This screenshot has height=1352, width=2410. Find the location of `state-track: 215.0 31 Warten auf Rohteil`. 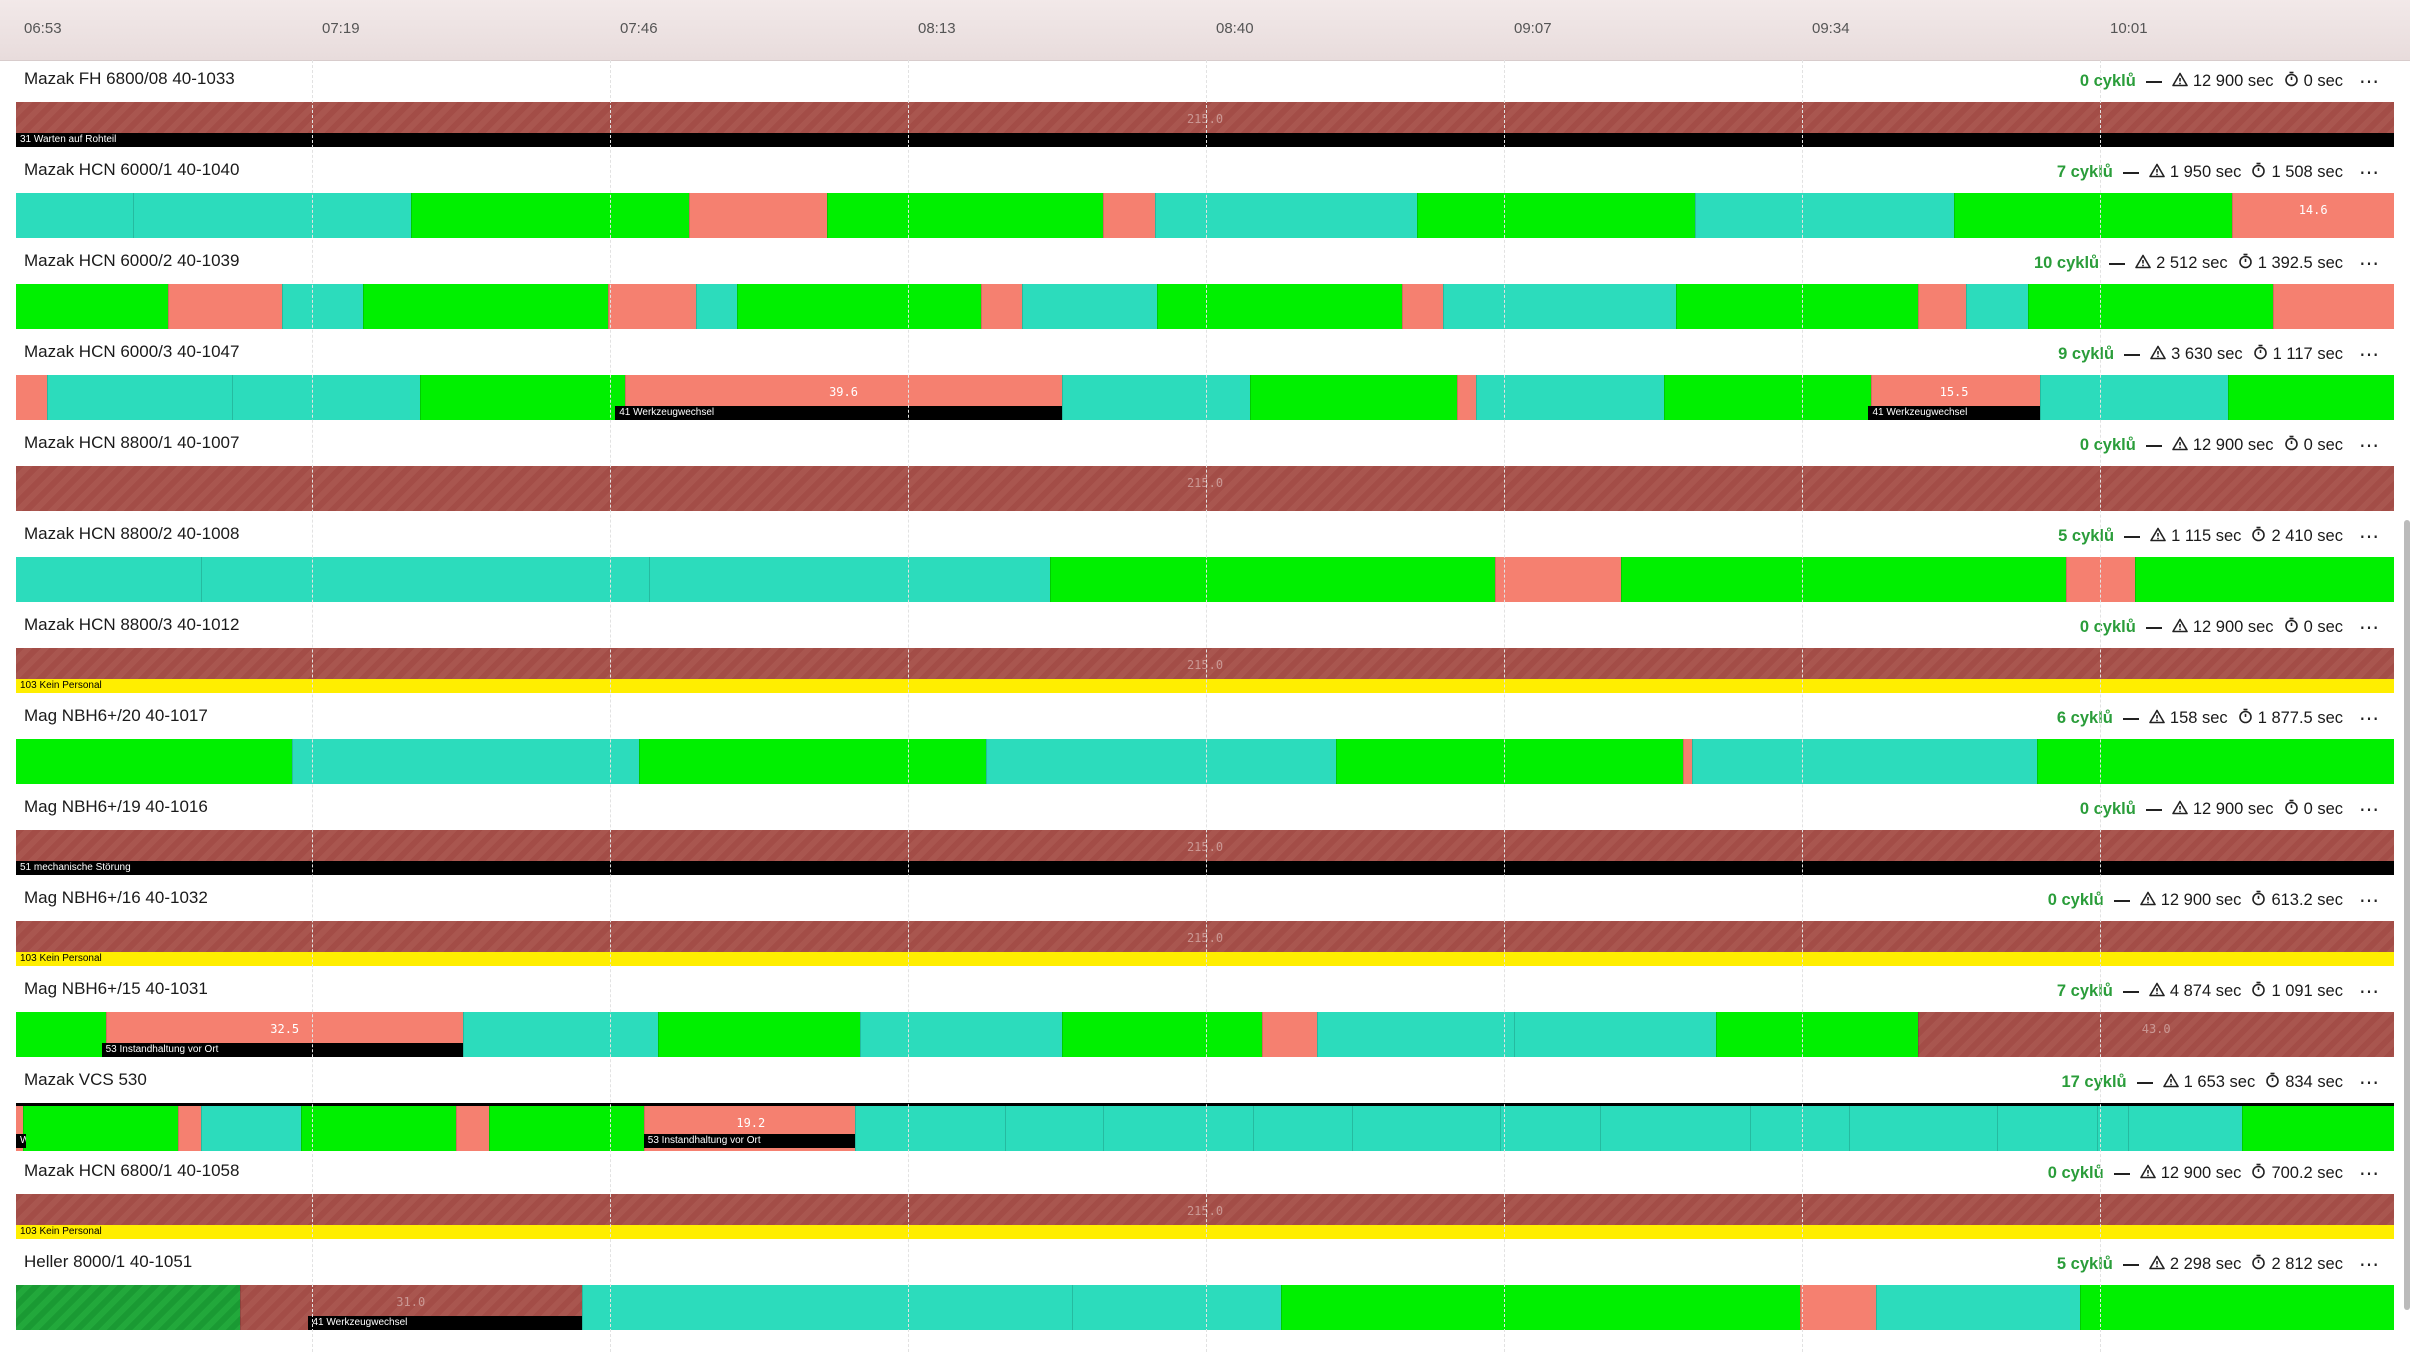

state-track: 215.0 31 Warten auf Rohteil is located at coordinates (1205, 124).